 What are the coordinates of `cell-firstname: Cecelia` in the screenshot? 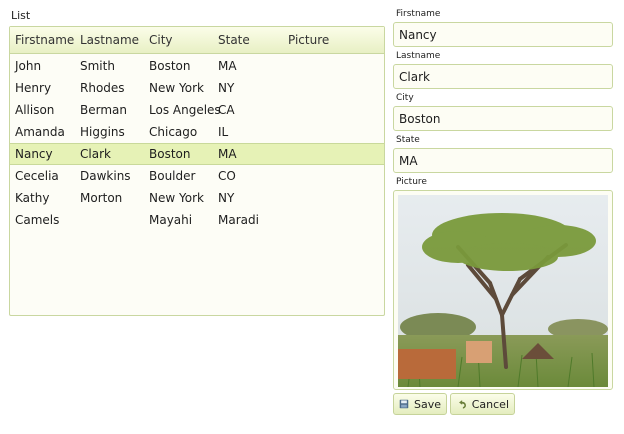 It's located at (37, 176).